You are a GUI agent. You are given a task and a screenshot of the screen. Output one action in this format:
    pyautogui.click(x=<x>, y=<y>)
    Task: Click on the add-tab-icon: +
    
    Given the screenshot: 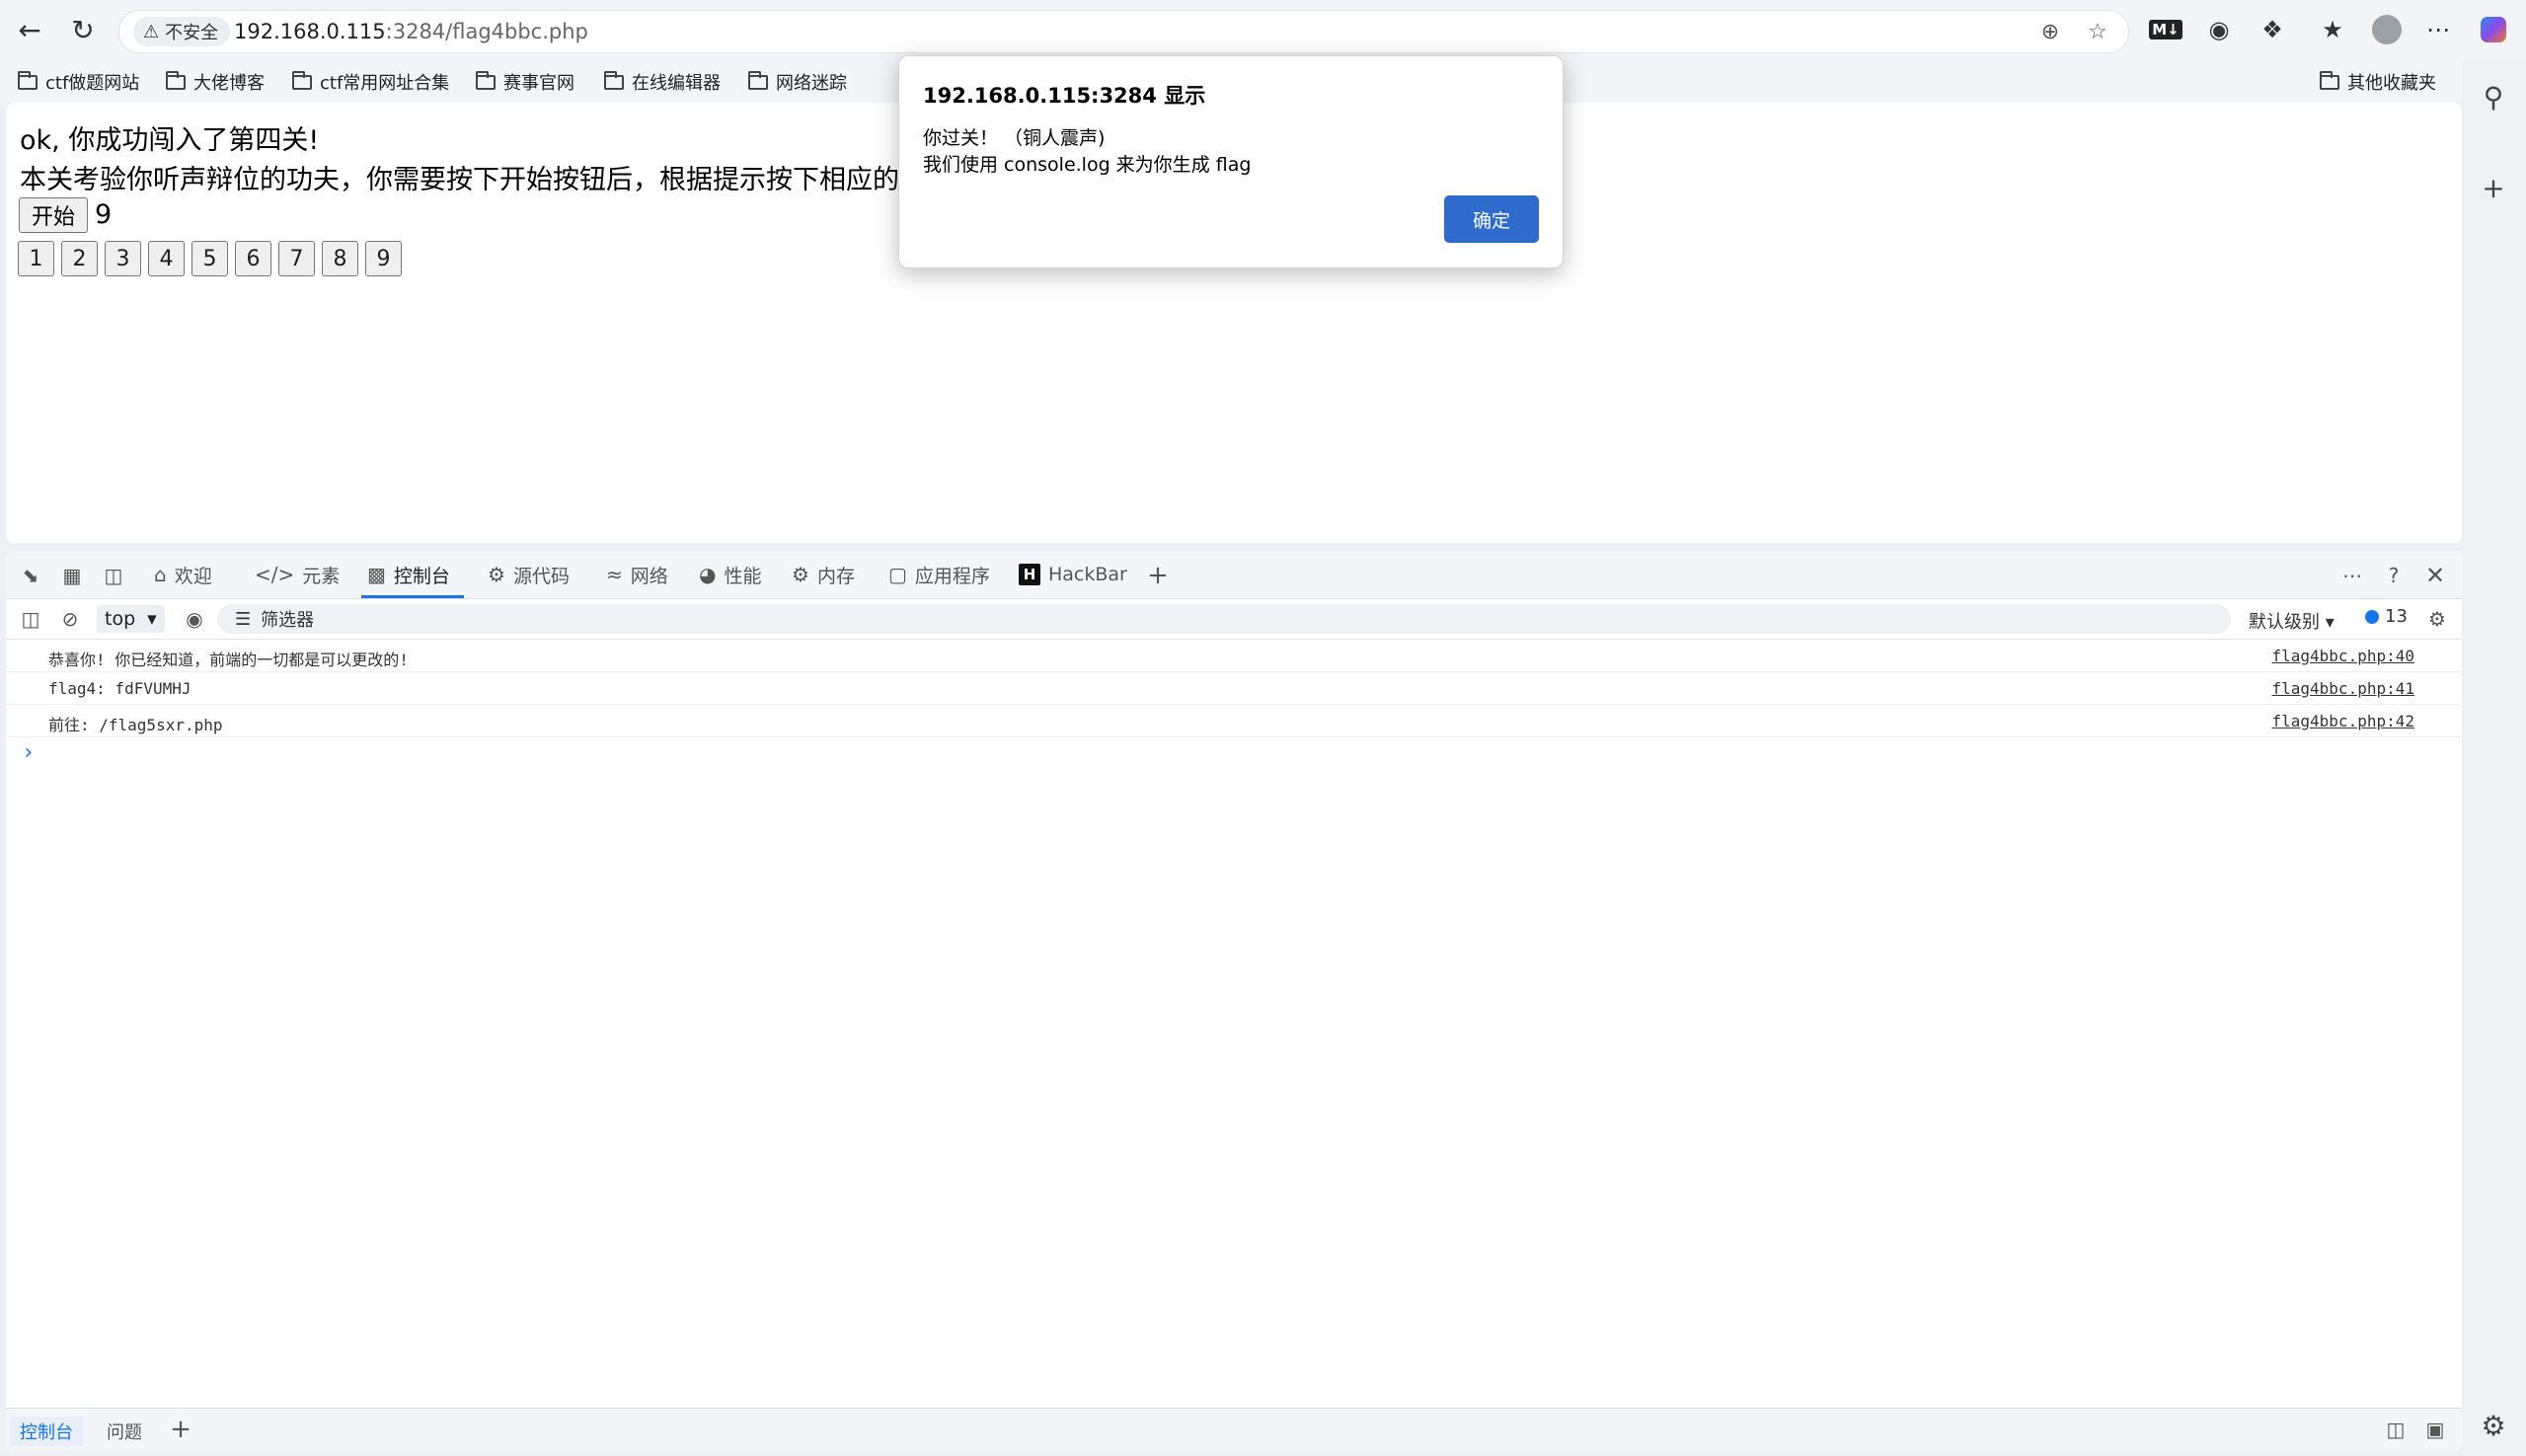 What is the action you would take?
    pyautogui.click(x=1158, y=575)
    